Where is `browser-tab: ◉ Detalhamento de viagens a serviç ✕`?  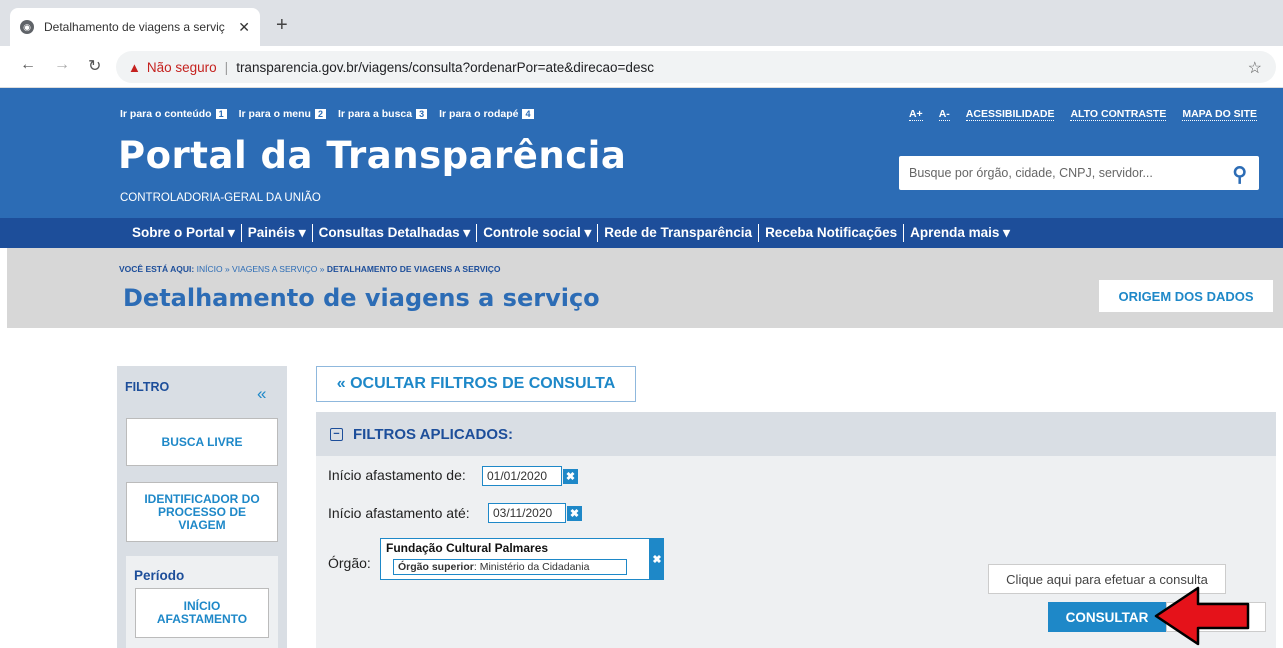
browser-tab: ◉ Detalhamento de viagens a serviç ✕ is located at coordinates (135, 27).